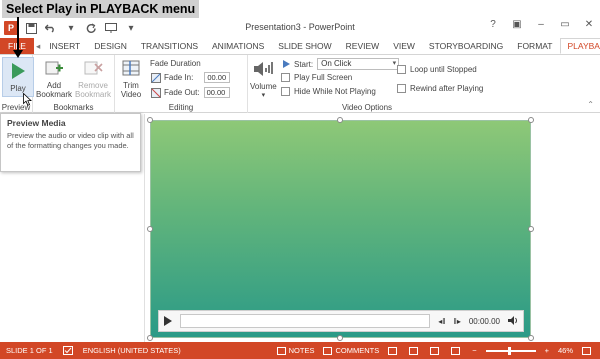  I want to click on tab-scroll-left-icon: ◂, so click(38, 46).